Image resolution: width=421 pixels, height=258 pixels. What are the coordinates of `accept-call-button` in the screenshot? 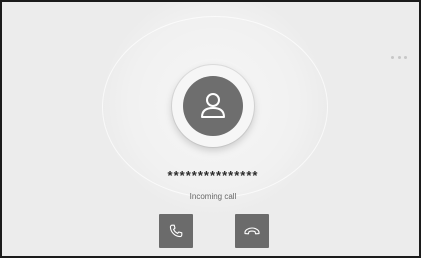 It's located at (176, 231).